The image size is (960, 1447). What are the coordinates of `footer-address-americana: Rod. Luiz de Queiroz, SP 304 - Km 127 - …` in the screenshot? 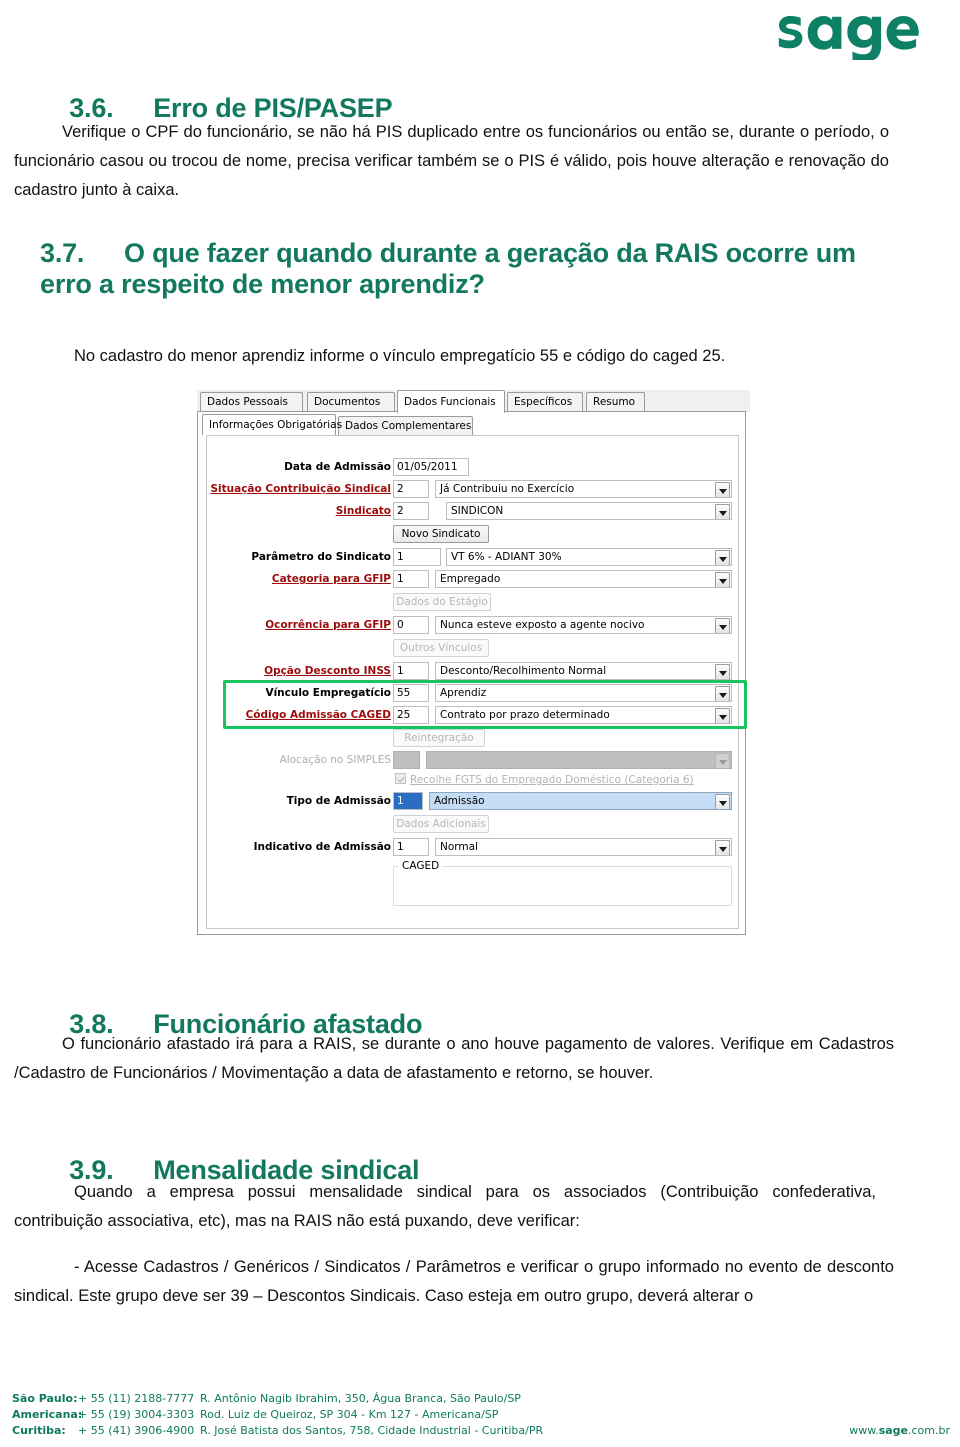 It's located at (349, 1414).